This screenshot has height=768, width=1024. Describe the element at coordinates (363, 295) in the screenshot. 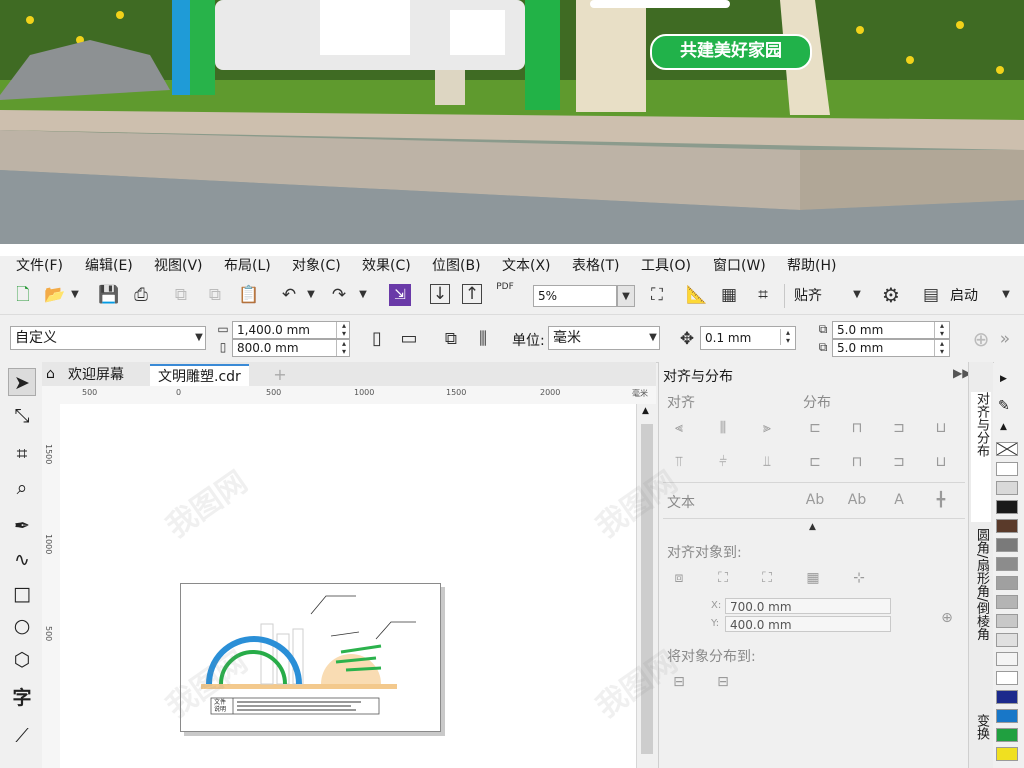

I see `redo-dropdown-icon: ▼` at that location.